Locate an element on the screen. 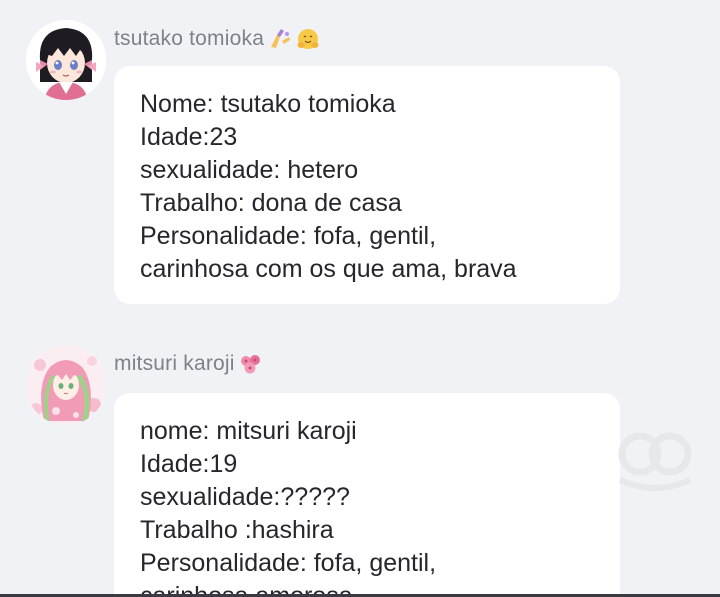 The height and width of the screenshot is (597, 720). message-line: Idade:23 is located at coordinates (189, 137).